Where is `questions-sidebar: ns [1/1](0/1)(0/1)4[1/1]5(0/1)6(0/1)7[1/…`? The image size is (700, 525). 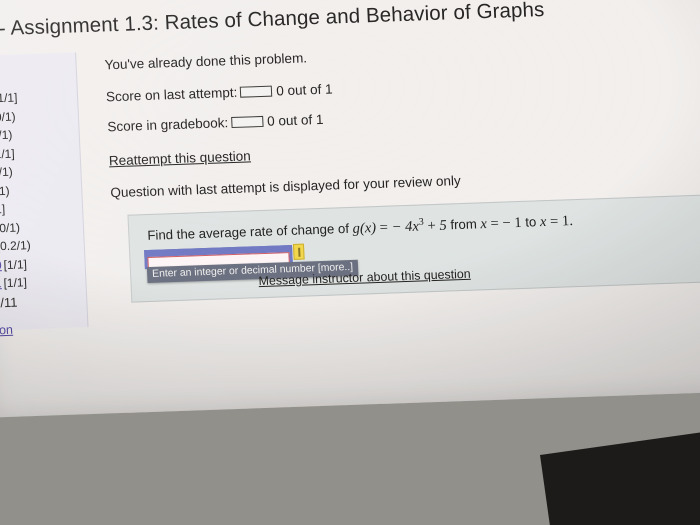
questions-sidebar: ns [1/1](0/1)(0/1)4[1/1]5(0/1)6(0/1)7[1/… is located at coordinates (44, 195).